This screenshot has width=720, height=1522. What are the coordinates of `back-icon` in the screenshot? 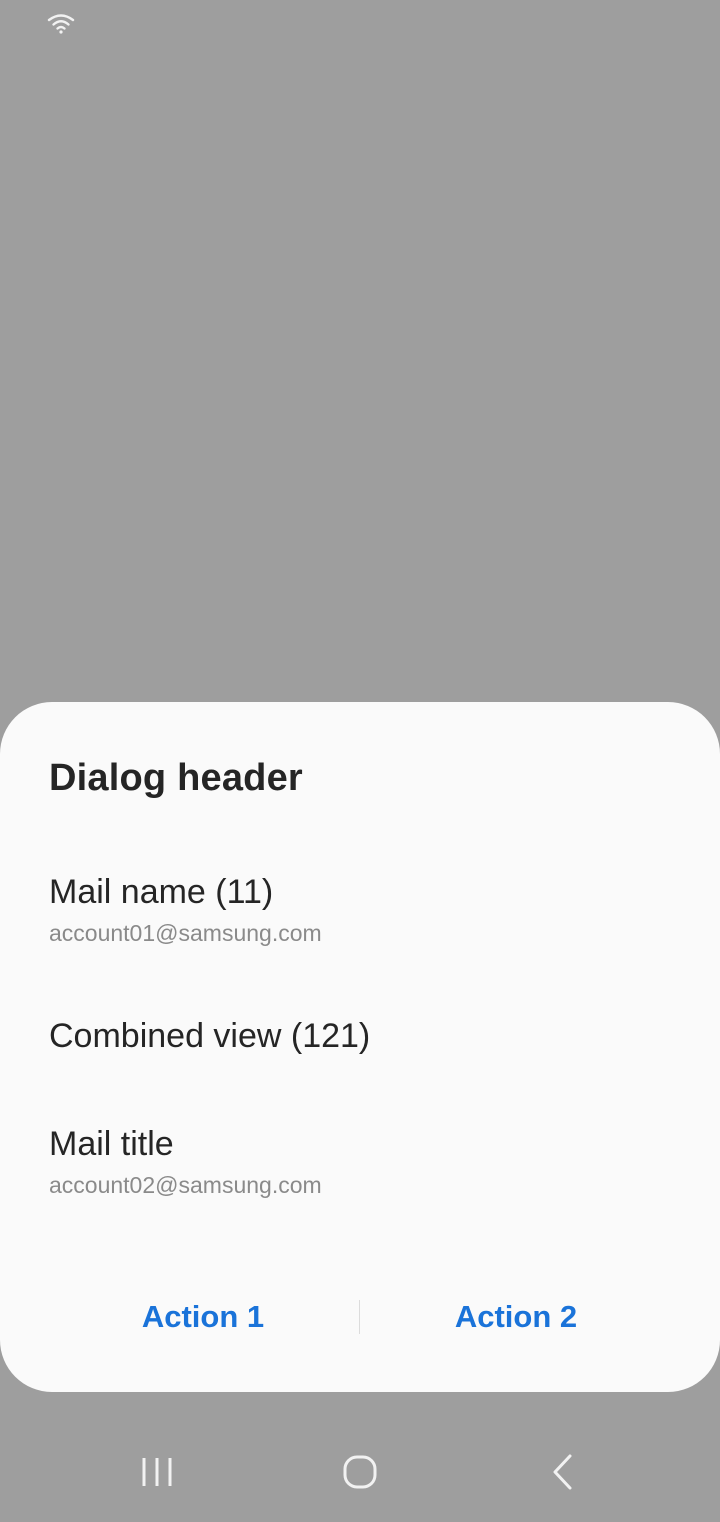 It's located at (562, 1472).